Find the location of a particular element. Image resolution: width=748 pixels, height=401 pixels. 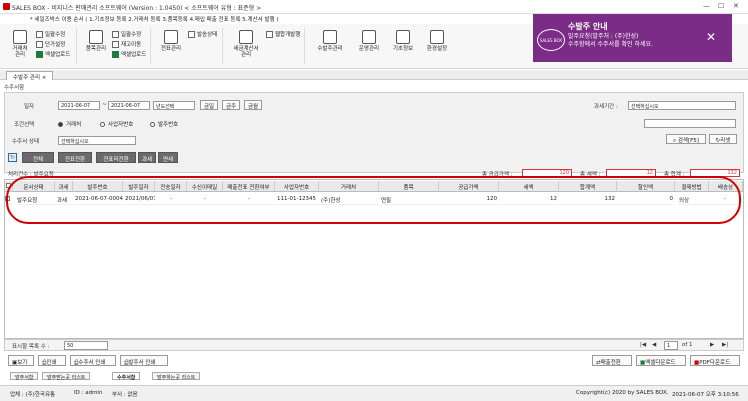

tab-buyer-list: 발주하는곳 리스트 is located at coordinates (176, 376).